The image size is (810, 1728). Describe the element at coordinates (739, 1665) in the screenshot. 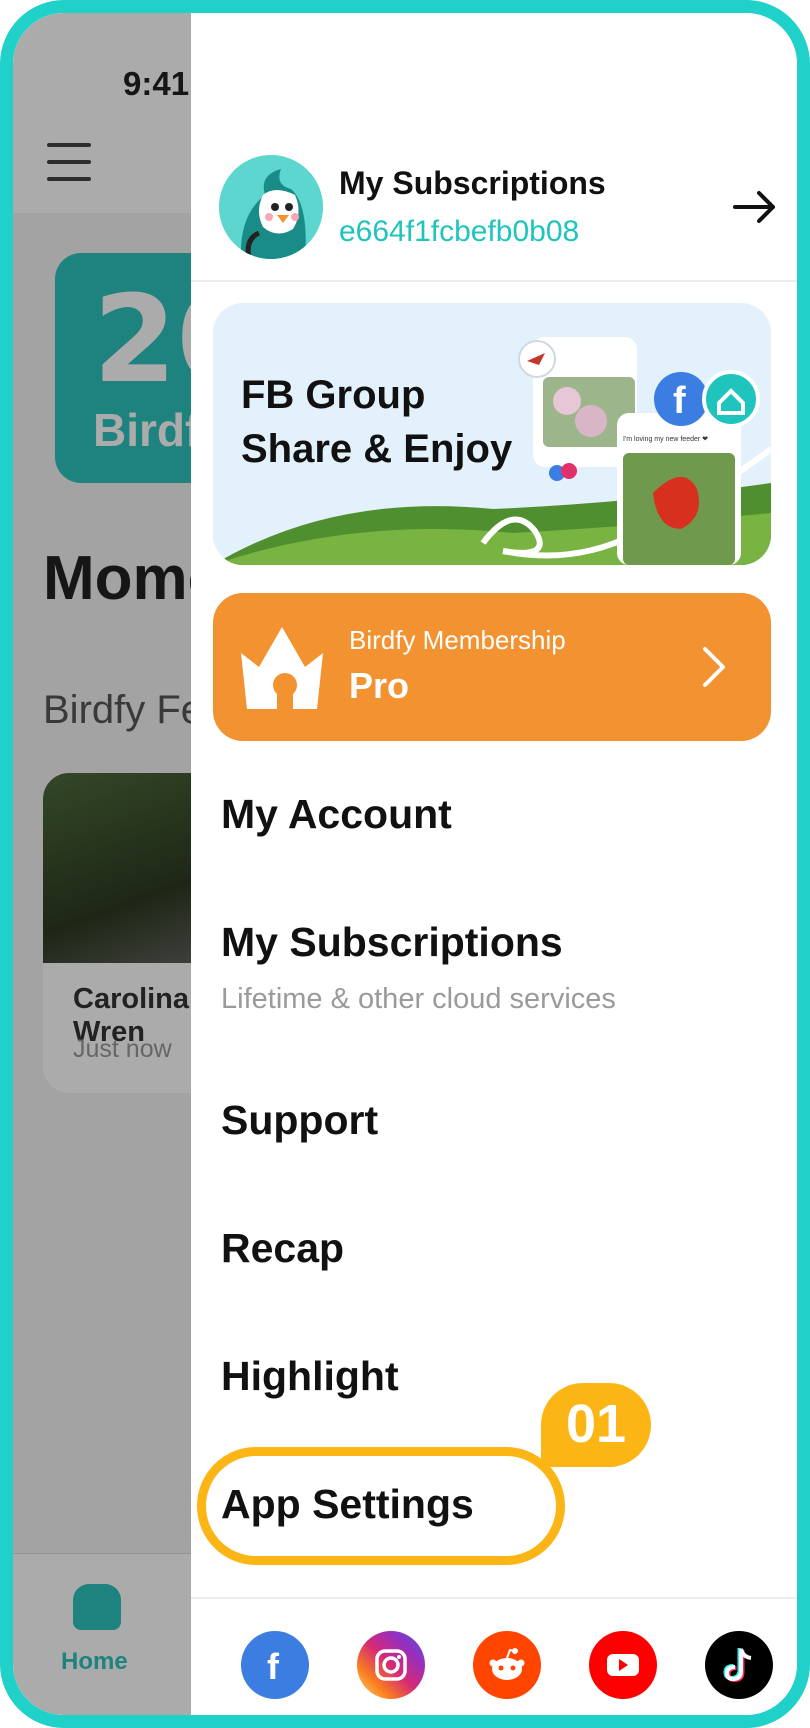

I see `tiktok-icon` at that location.